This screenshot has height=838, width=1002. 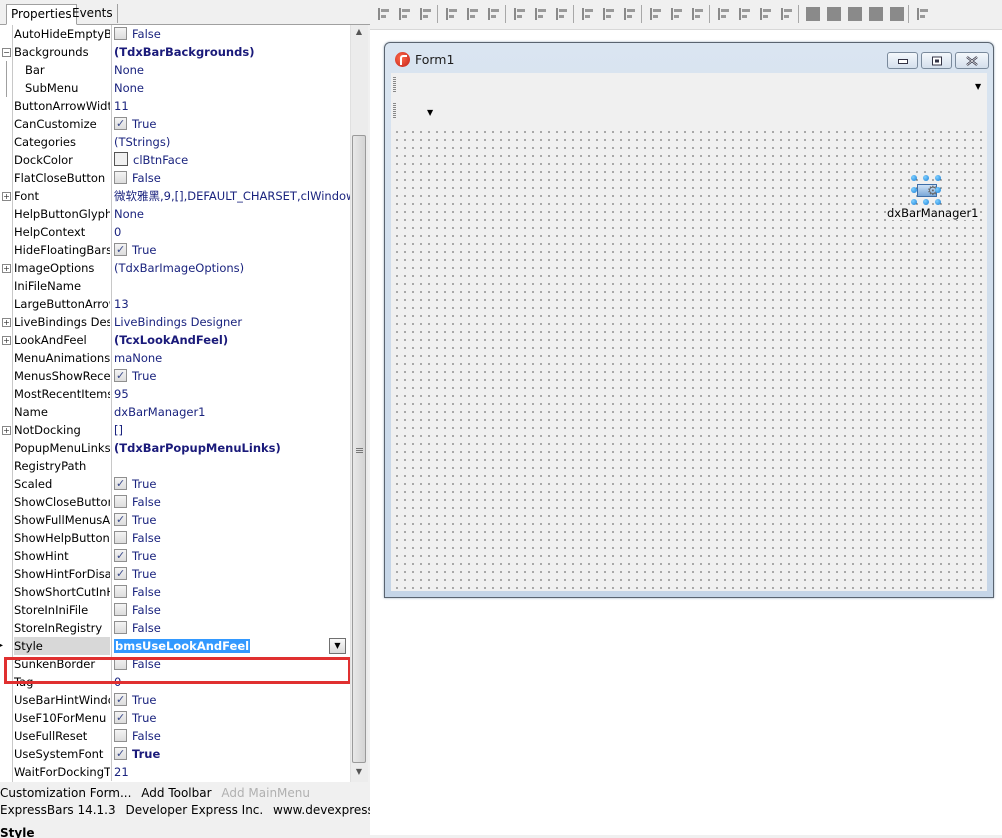 I want to click on property-name: SunkenBorder, so click(x=62, y=664).